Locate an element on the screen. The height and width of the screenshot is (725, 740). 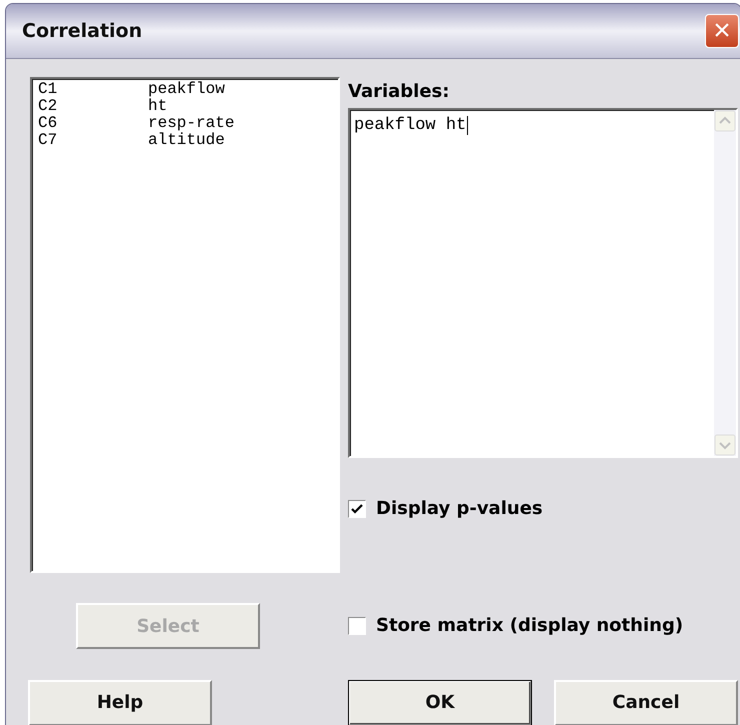
scrollbar is located at coordinates (725, 283).